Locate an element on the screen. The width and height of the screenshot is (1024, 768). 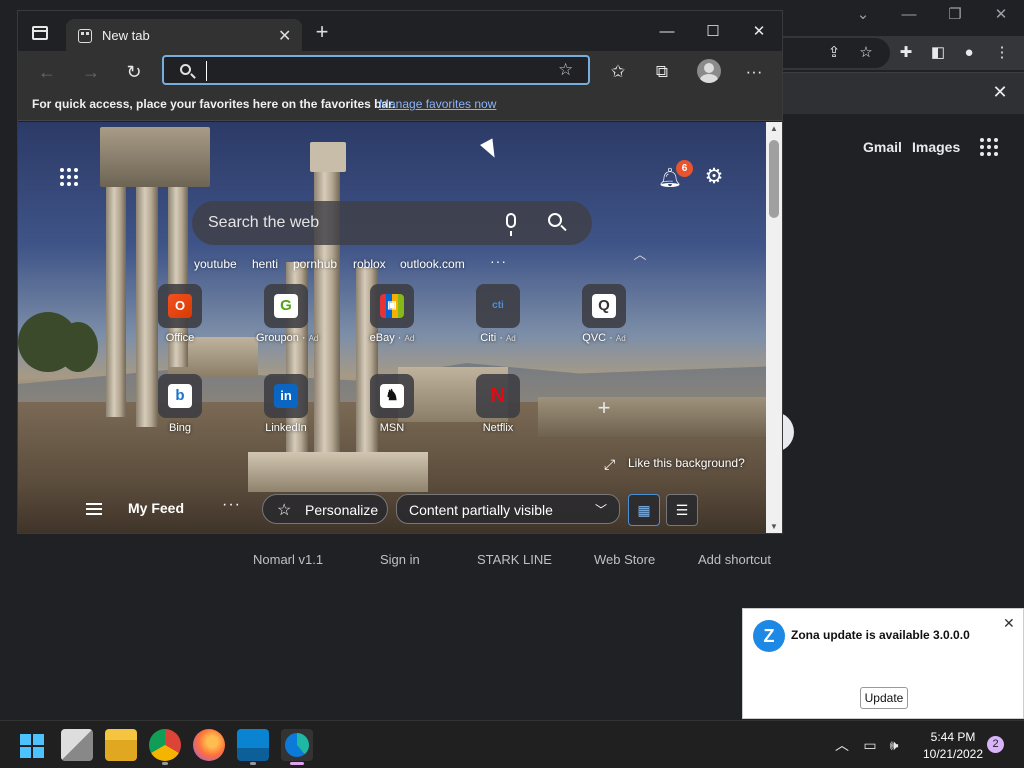
bookmark-star-icon: ☆ is located at coordinates (866, 53).